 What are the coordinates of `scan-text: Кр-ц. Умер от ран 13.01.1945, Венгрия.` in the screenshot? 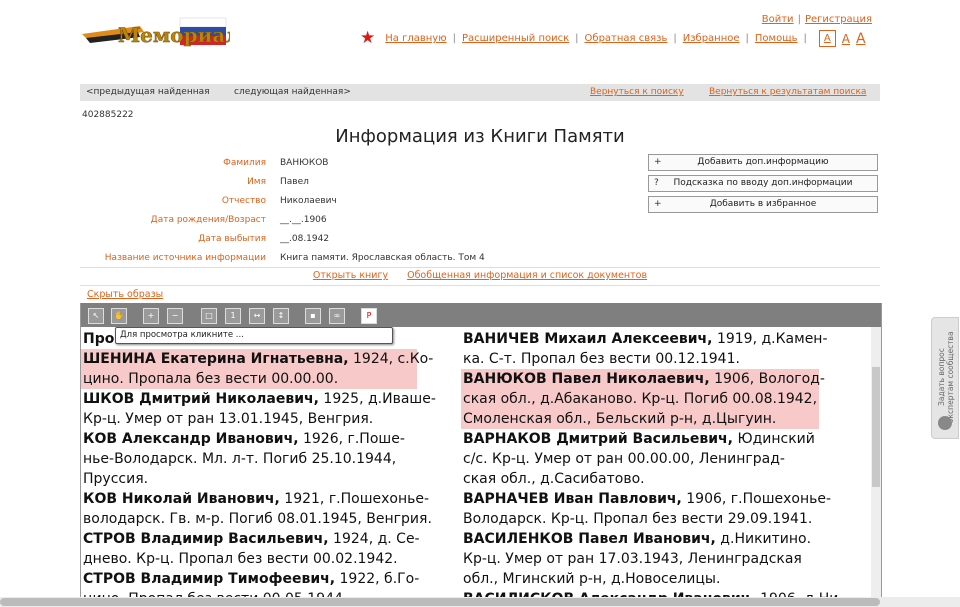 It's located at (228, 419).